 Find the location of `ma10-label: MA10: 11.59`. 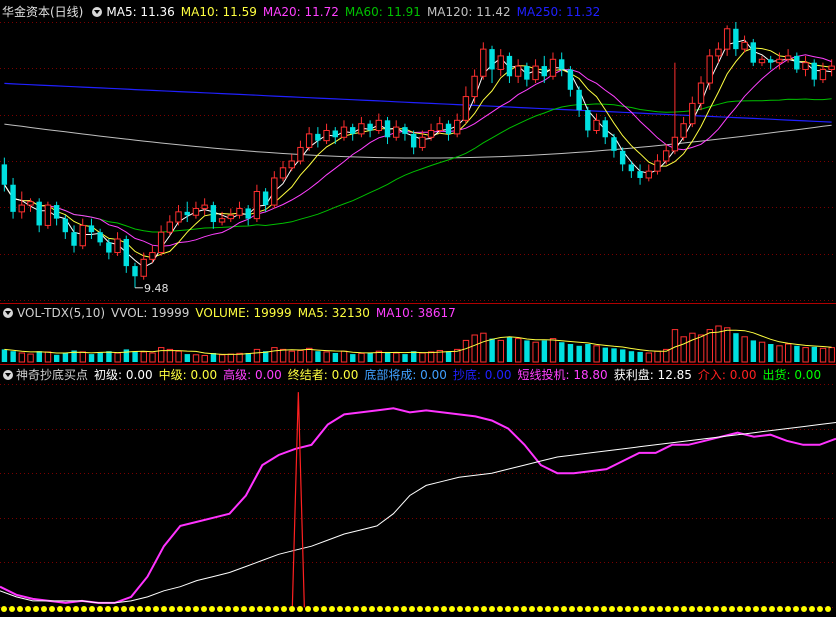

ma10-label: MA10: 11.59 is located at coordinates (218, 12).